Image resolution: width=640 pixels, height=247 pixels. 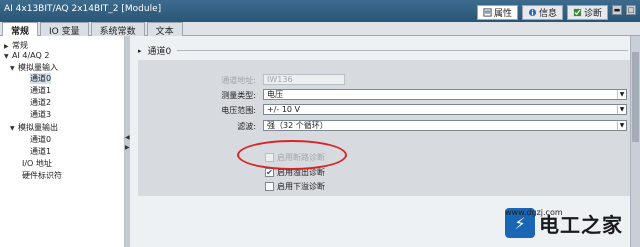 I want to click on channel-address-label: 通道地址:, so click(x=238, y=80).